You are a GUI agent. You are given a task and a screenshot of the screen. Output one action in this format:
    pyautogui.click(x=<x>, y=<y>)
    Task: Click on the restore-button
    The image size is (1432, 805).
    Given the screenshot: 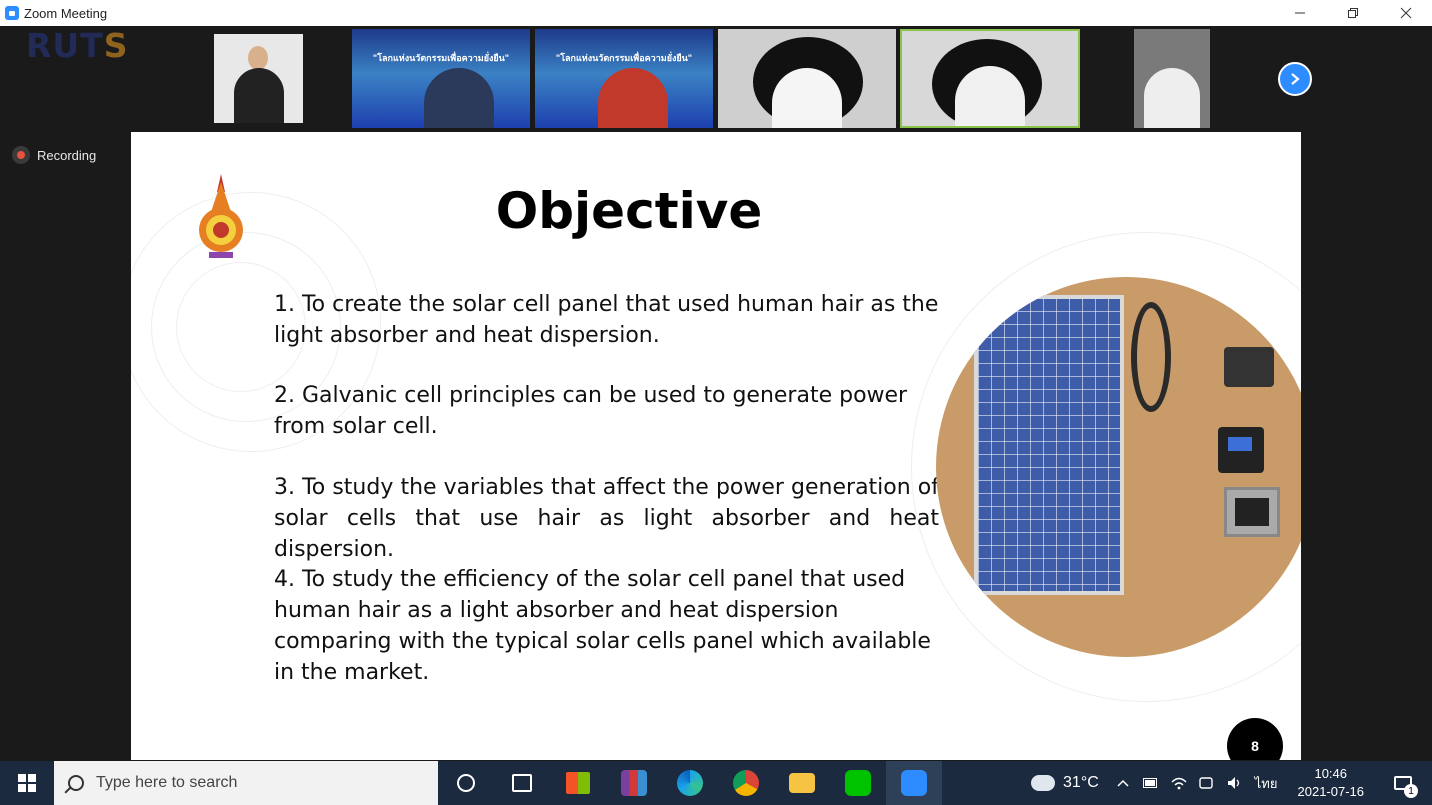 What is the action you would take?
    pyautogui.click(x=1352, y=13)
    